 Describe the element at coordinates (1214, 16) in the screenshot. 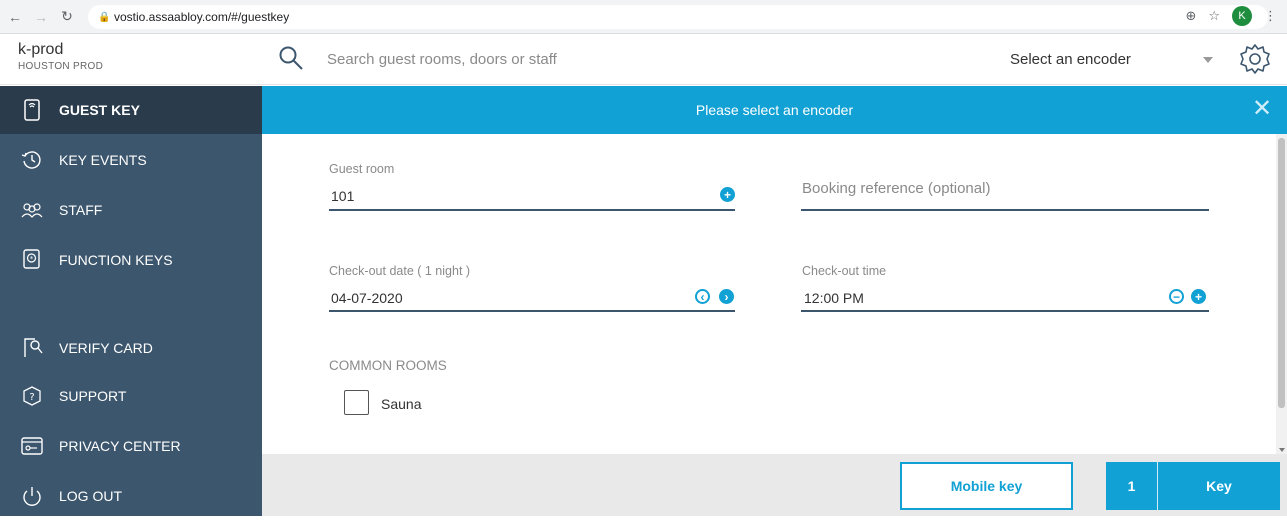

I see `star-icon: ☆` at that location.